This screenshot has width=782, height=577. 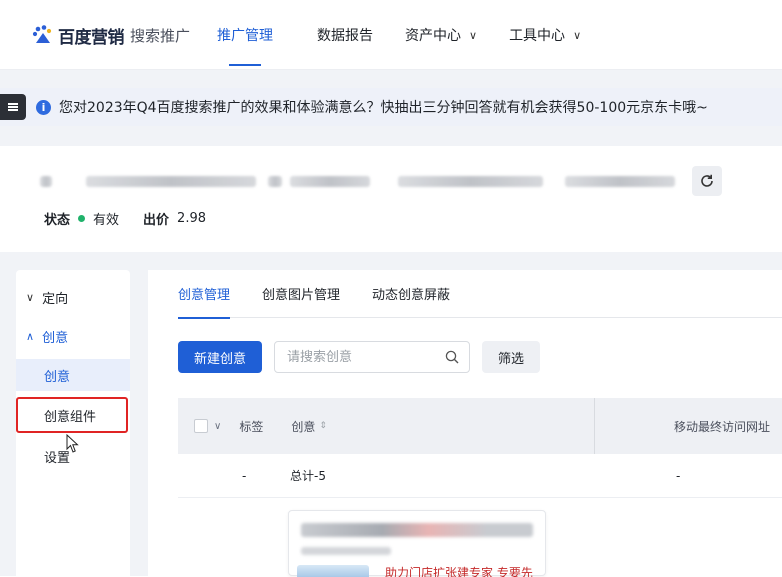 I want to click on logo-subtitle: 搜索推广, so click(x=160, y=35).